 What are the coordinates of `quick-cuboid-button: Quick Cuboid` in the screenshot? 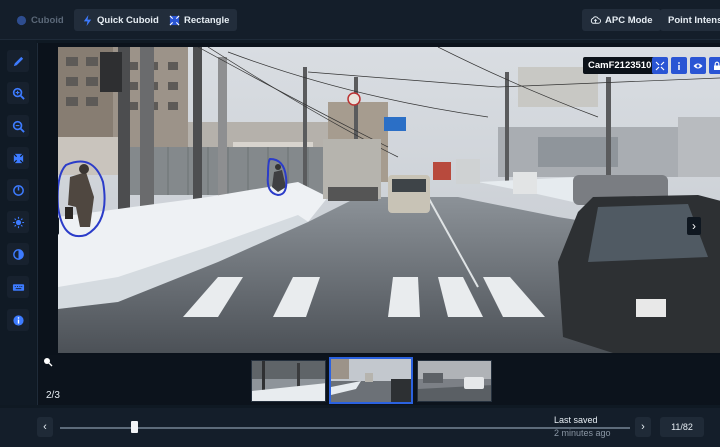 It's located at (120, 20).